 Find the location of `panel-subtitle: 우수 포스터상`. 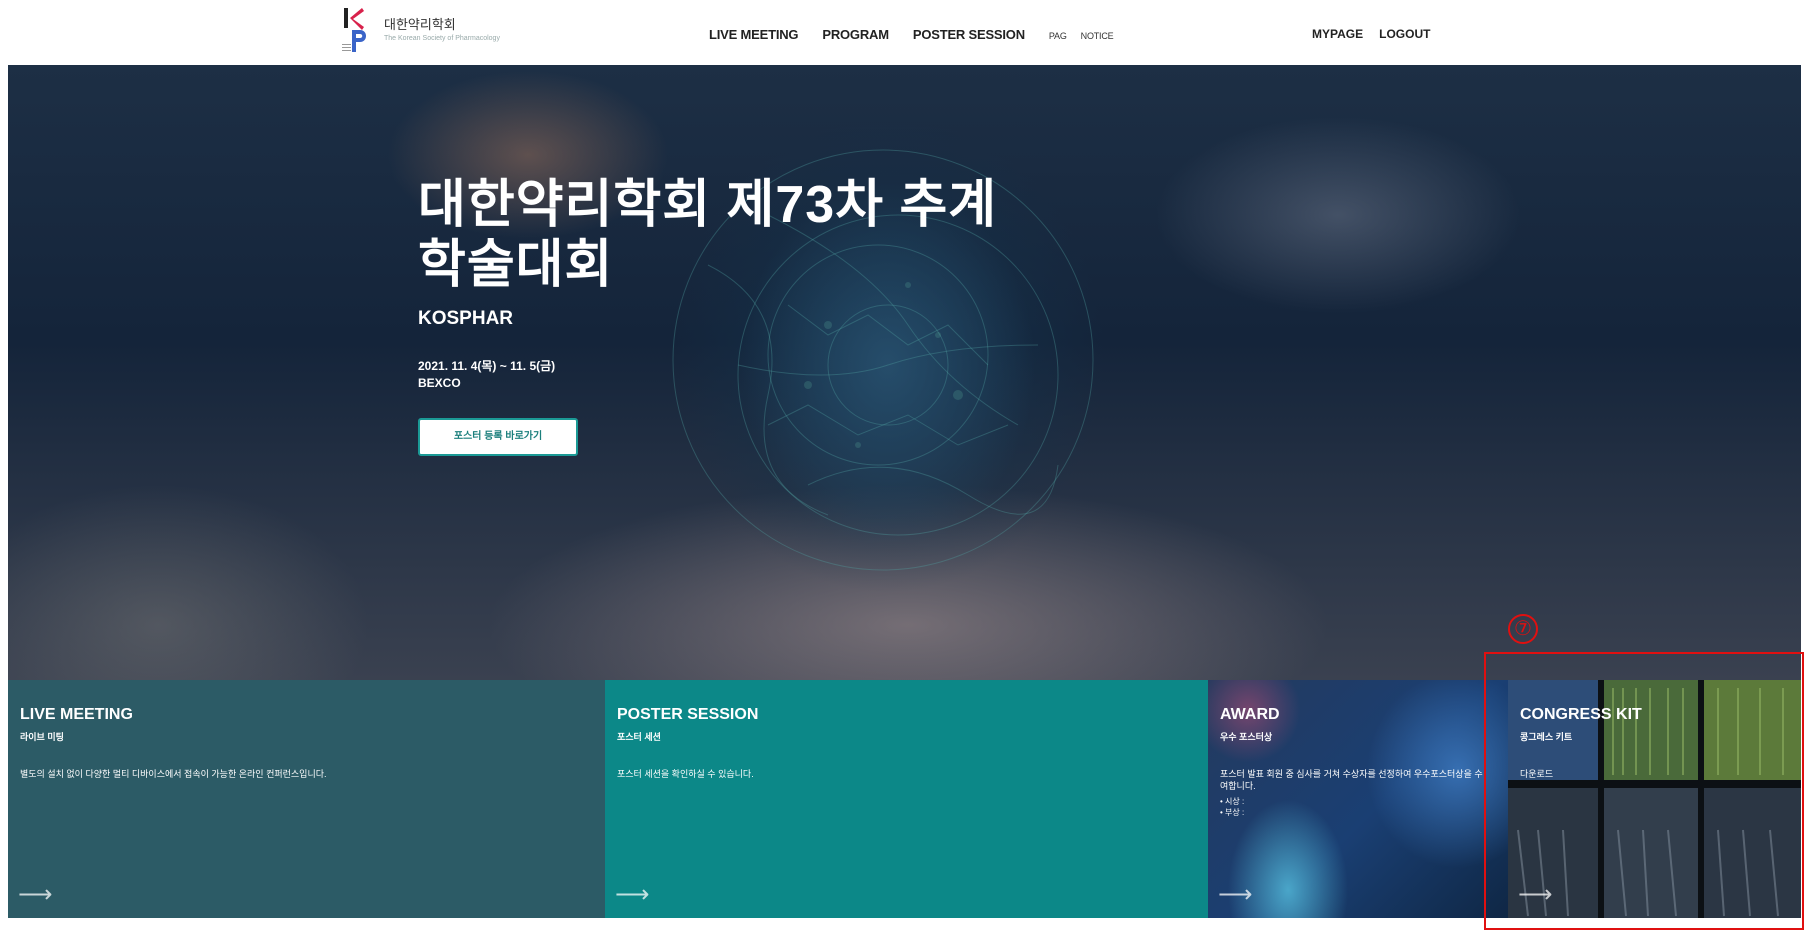

panel-subtitle: 우수 포스터상 is located at coordinates (1246, 737).